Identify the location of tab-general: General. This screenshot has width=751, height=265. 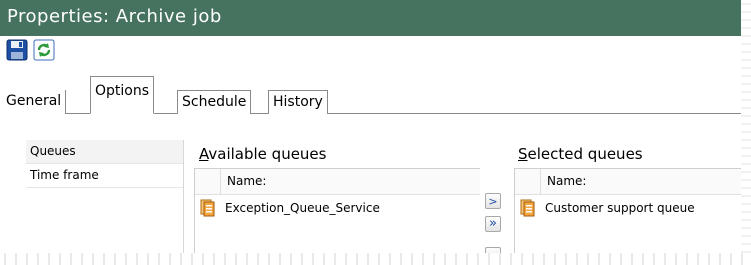
(33, 102).